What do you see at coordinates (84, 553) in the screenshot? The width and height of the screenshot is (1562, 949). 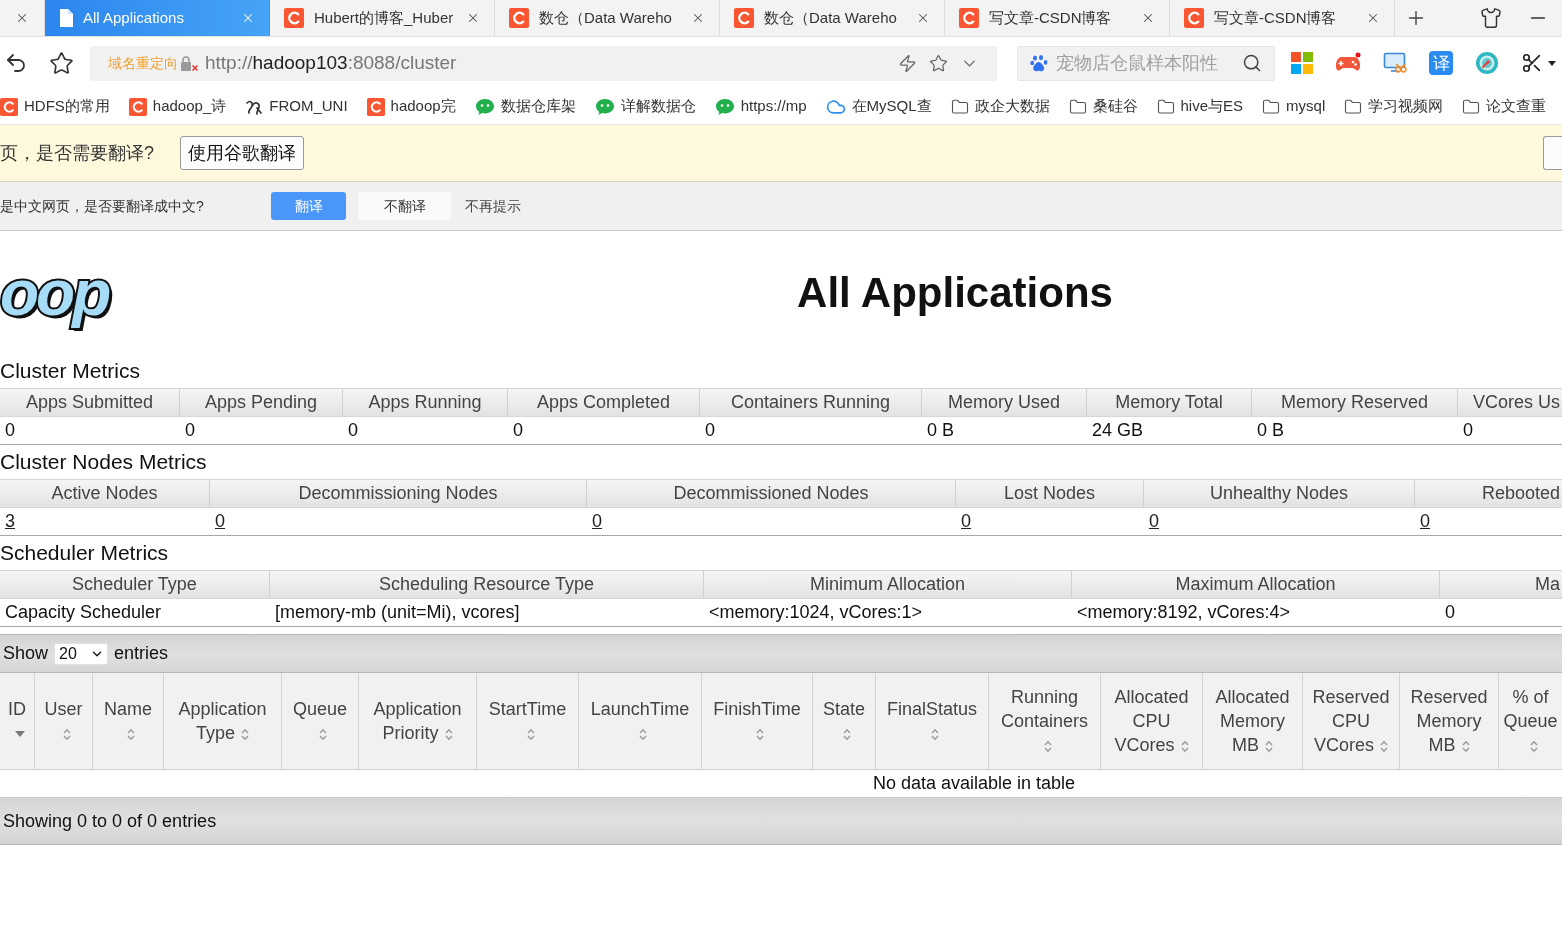 I see `section-heading: Scheduler Metrics` at bounding box center [84, 553].